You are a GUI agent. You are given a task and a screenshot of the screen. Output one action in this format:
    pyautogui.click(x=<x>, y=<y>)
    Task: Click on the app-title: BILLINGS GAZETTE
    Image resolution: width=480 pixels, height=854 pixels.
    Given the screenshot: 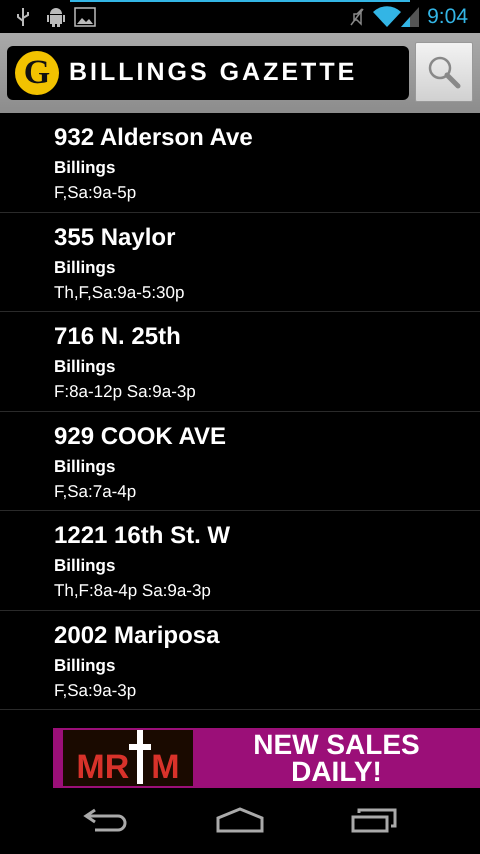 What is the action you would take?
    pyautogui.click(x=213, y=72)
    